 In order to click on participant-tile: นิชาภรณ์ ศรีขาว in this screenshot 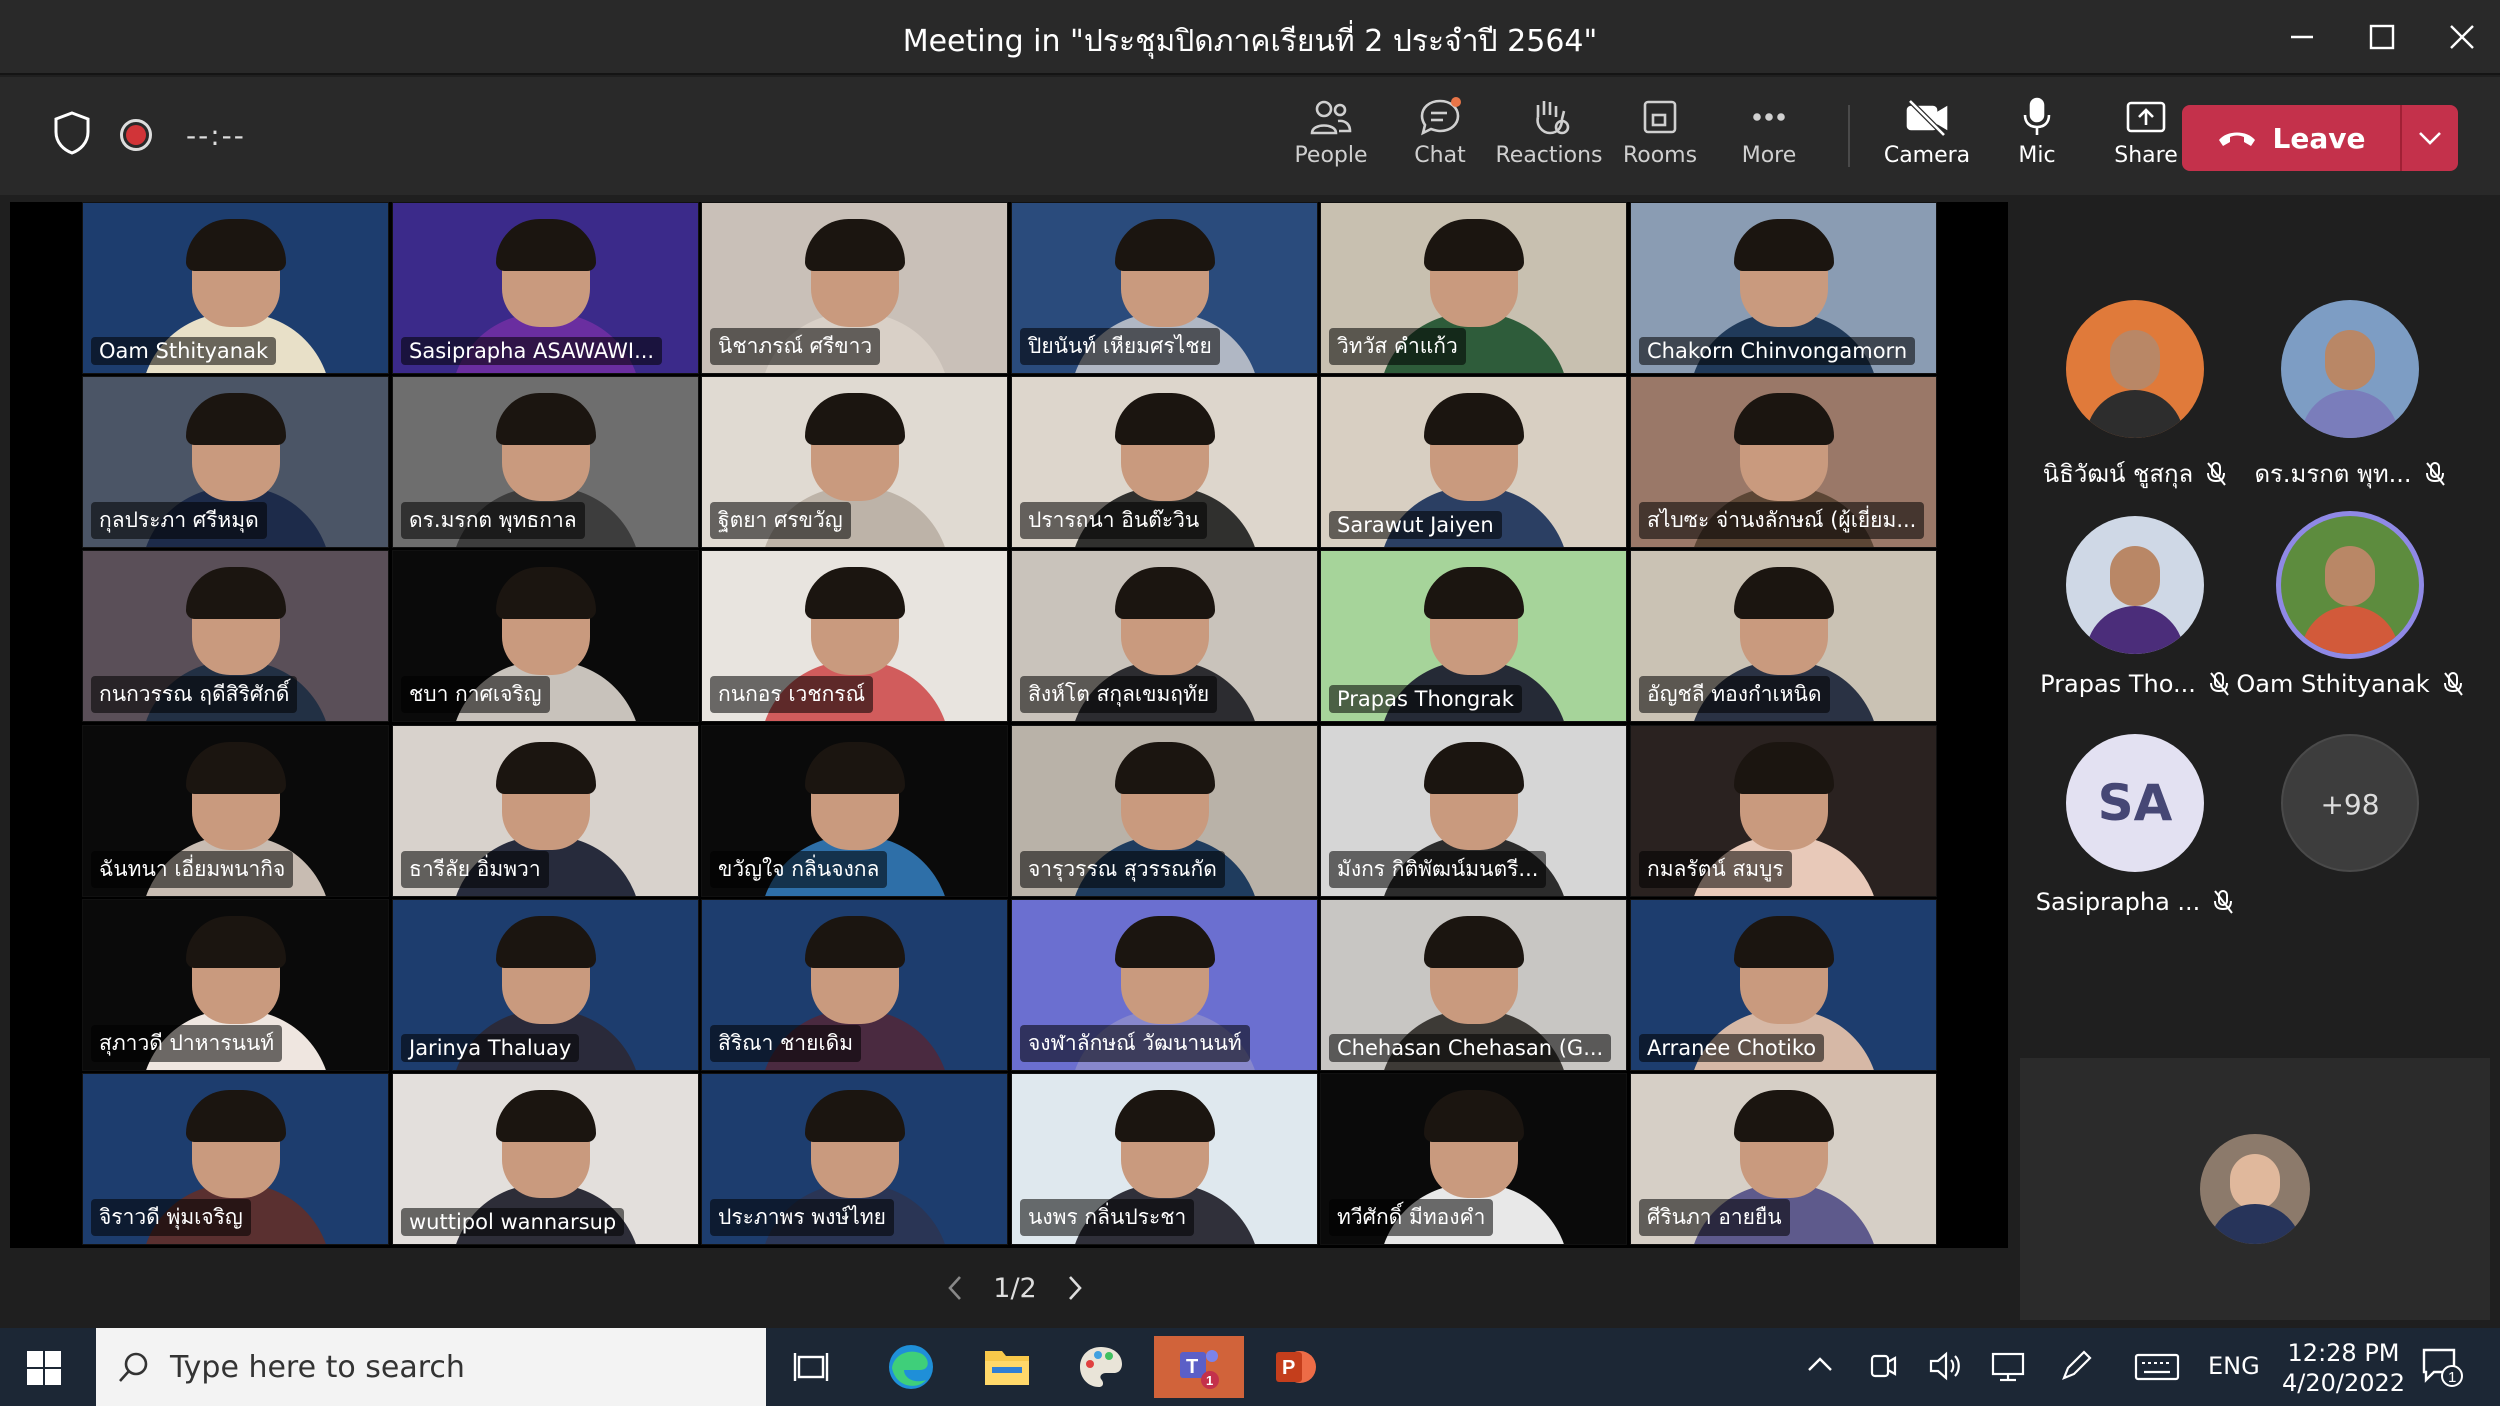, I will do `click(854, 288)`.